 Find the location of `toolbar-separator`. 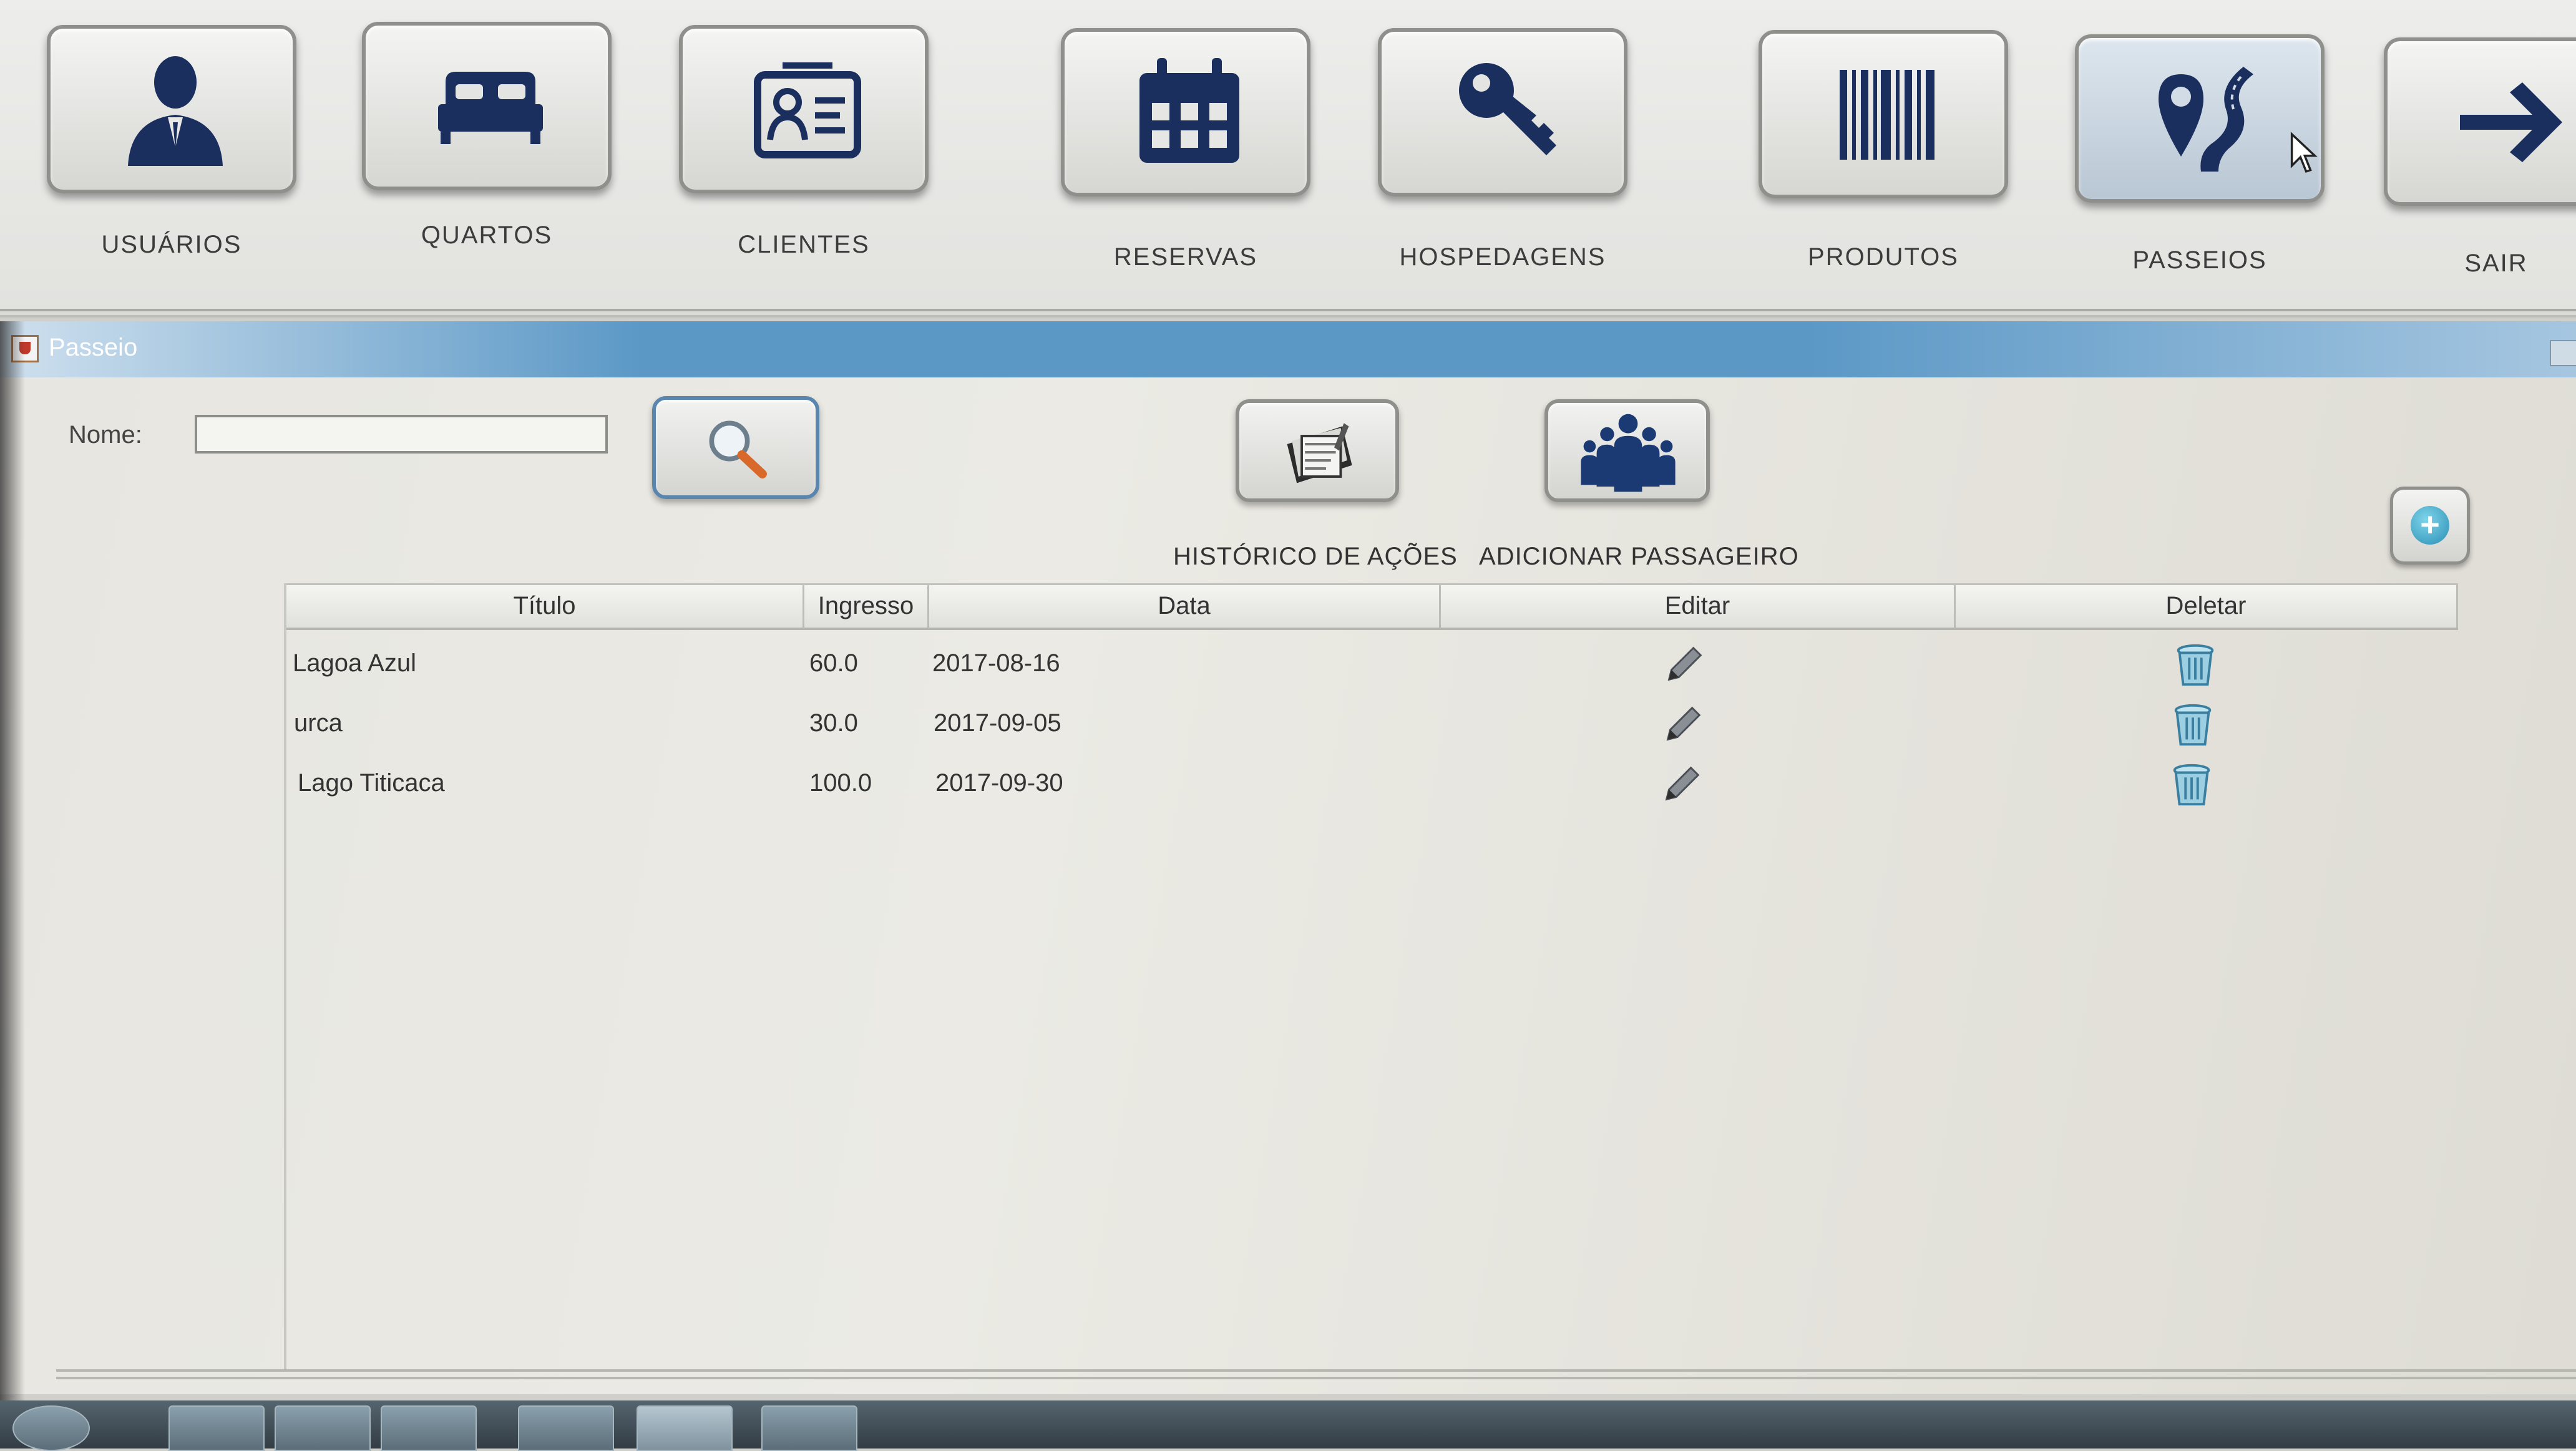

toolbar-separator is located at coordinates (1288, 313).